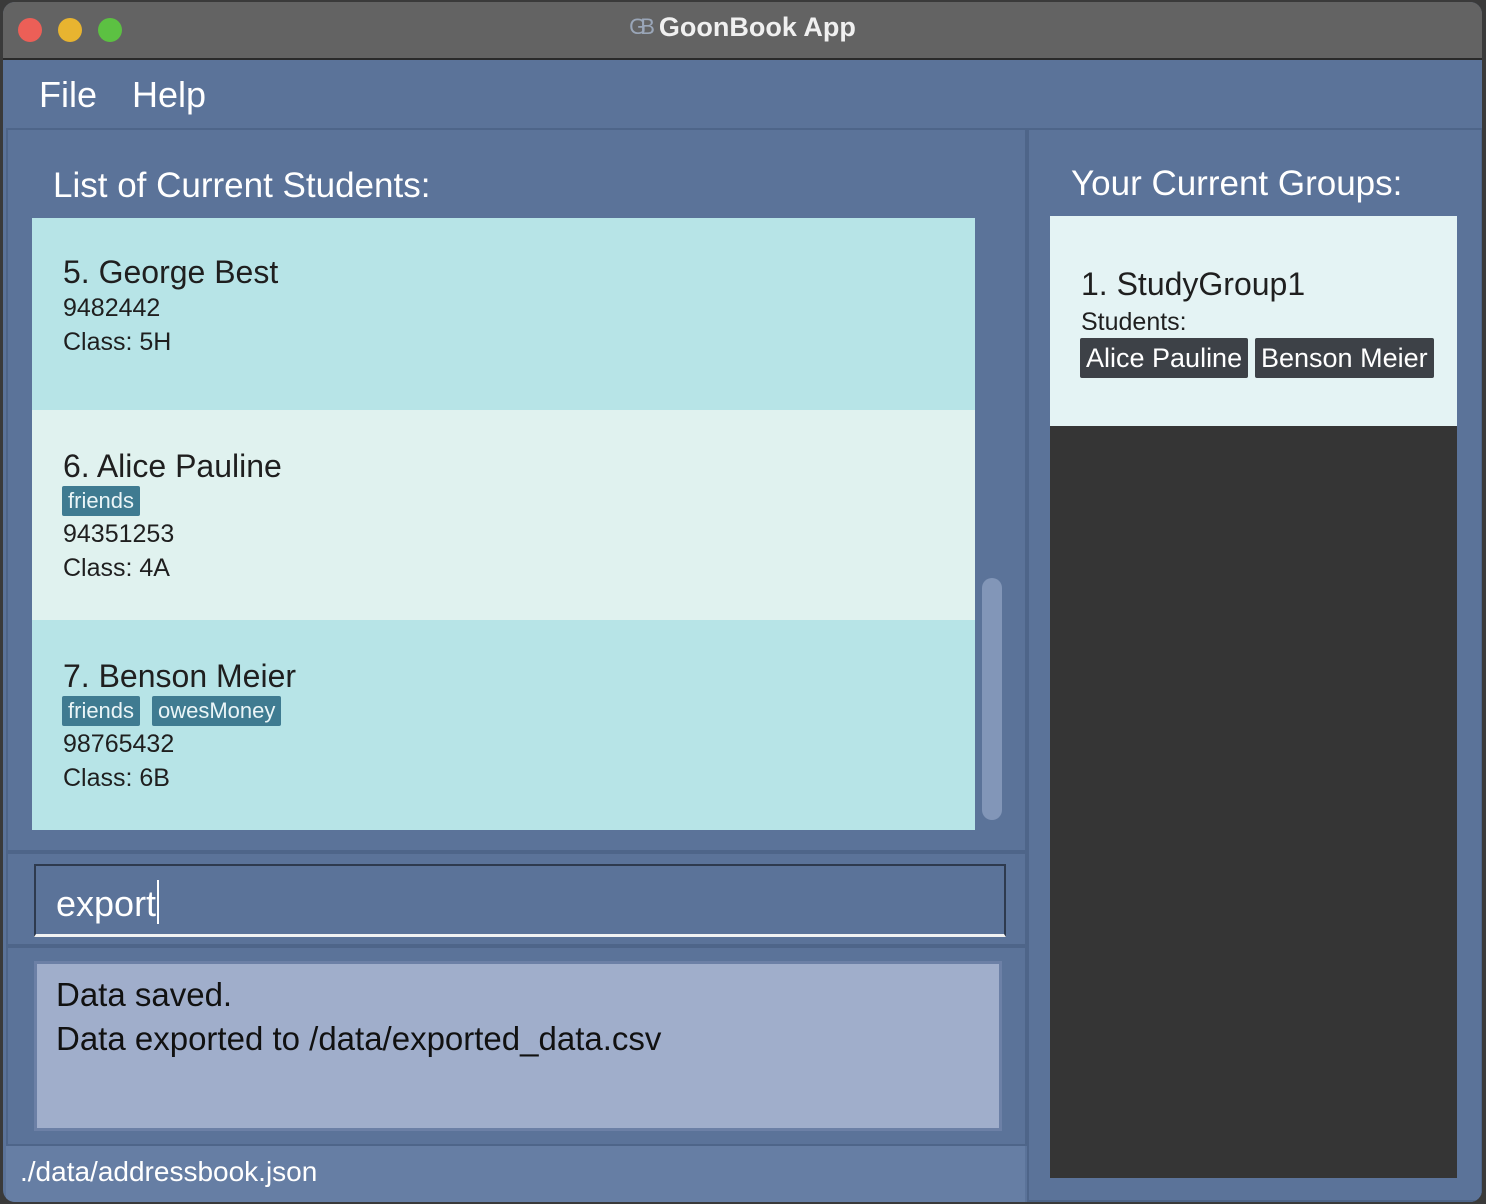  I want to click on title-bar: GB GoonBook App, so click(742, 31).